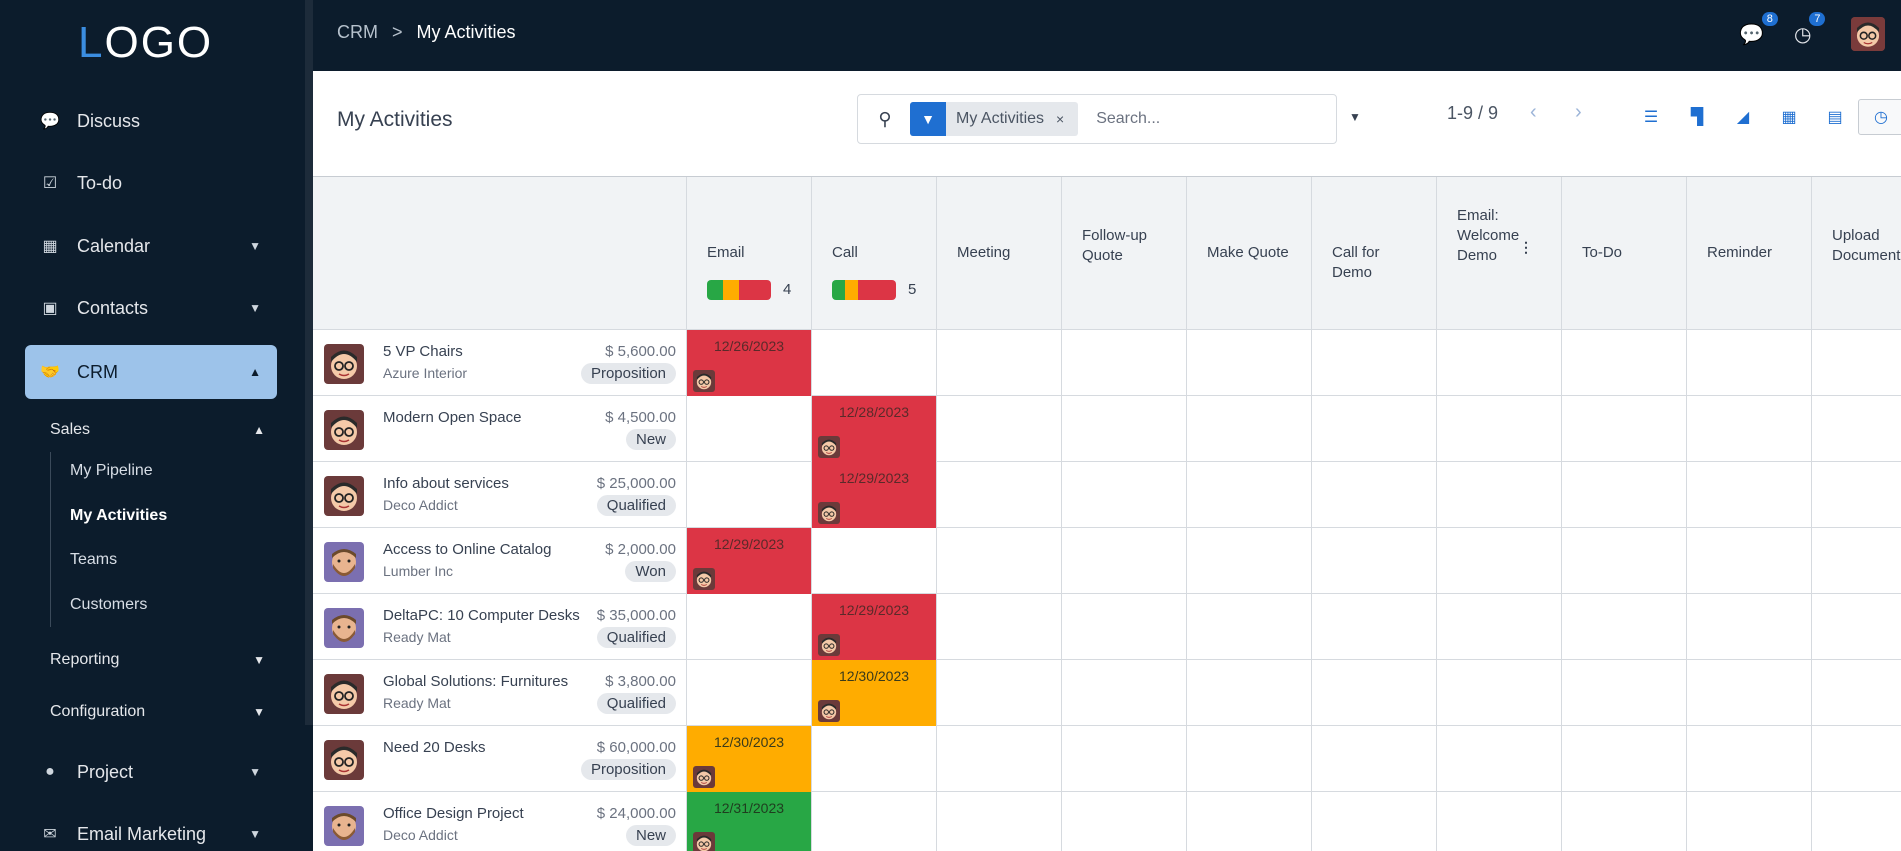  Describe the element at coordinates (118, 516) in the screenshot. I see `sidebar-item-my-activities: My Activities` at that location.